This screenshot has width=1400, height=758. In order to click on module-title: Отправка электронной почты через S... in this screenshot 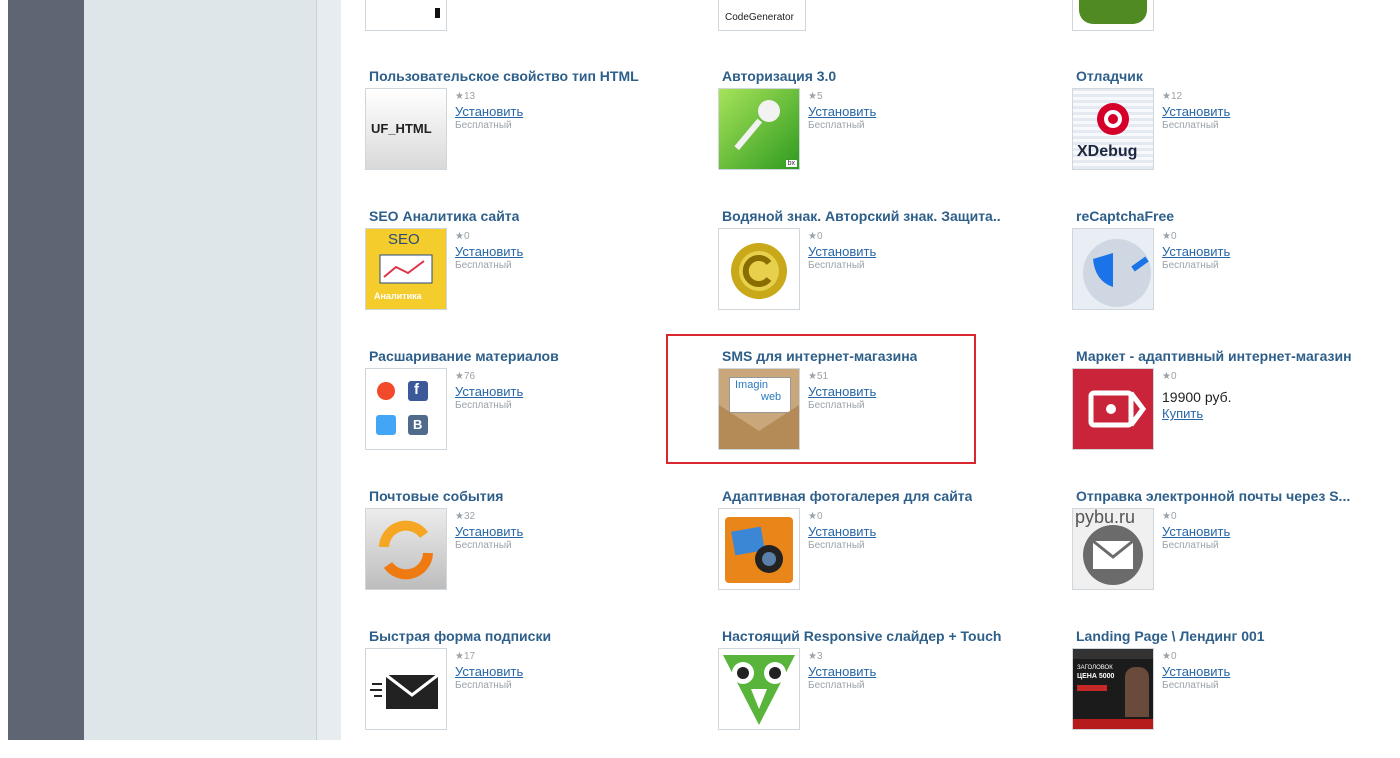, I will do `click(1213, 496)`.